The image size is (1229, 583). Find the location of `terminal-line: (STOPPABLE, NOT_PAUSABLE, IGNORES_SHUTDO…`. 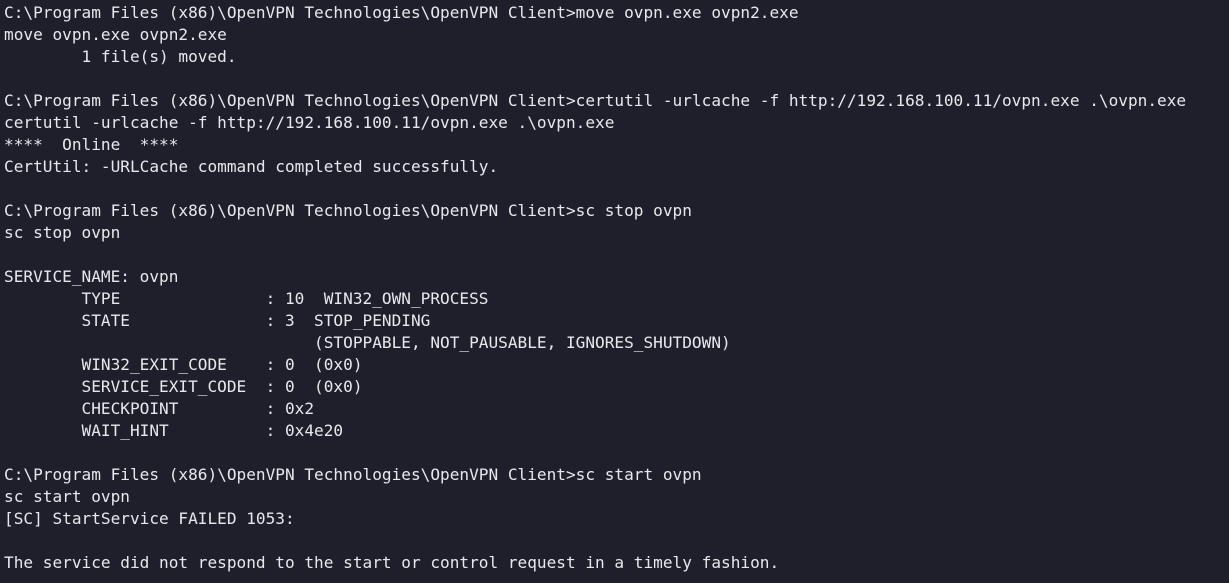

terminal-line: (STOPPABLE, NOT_PAUSABLE, IGNORES_SHUTDO… is located at coordinates (367, 342).